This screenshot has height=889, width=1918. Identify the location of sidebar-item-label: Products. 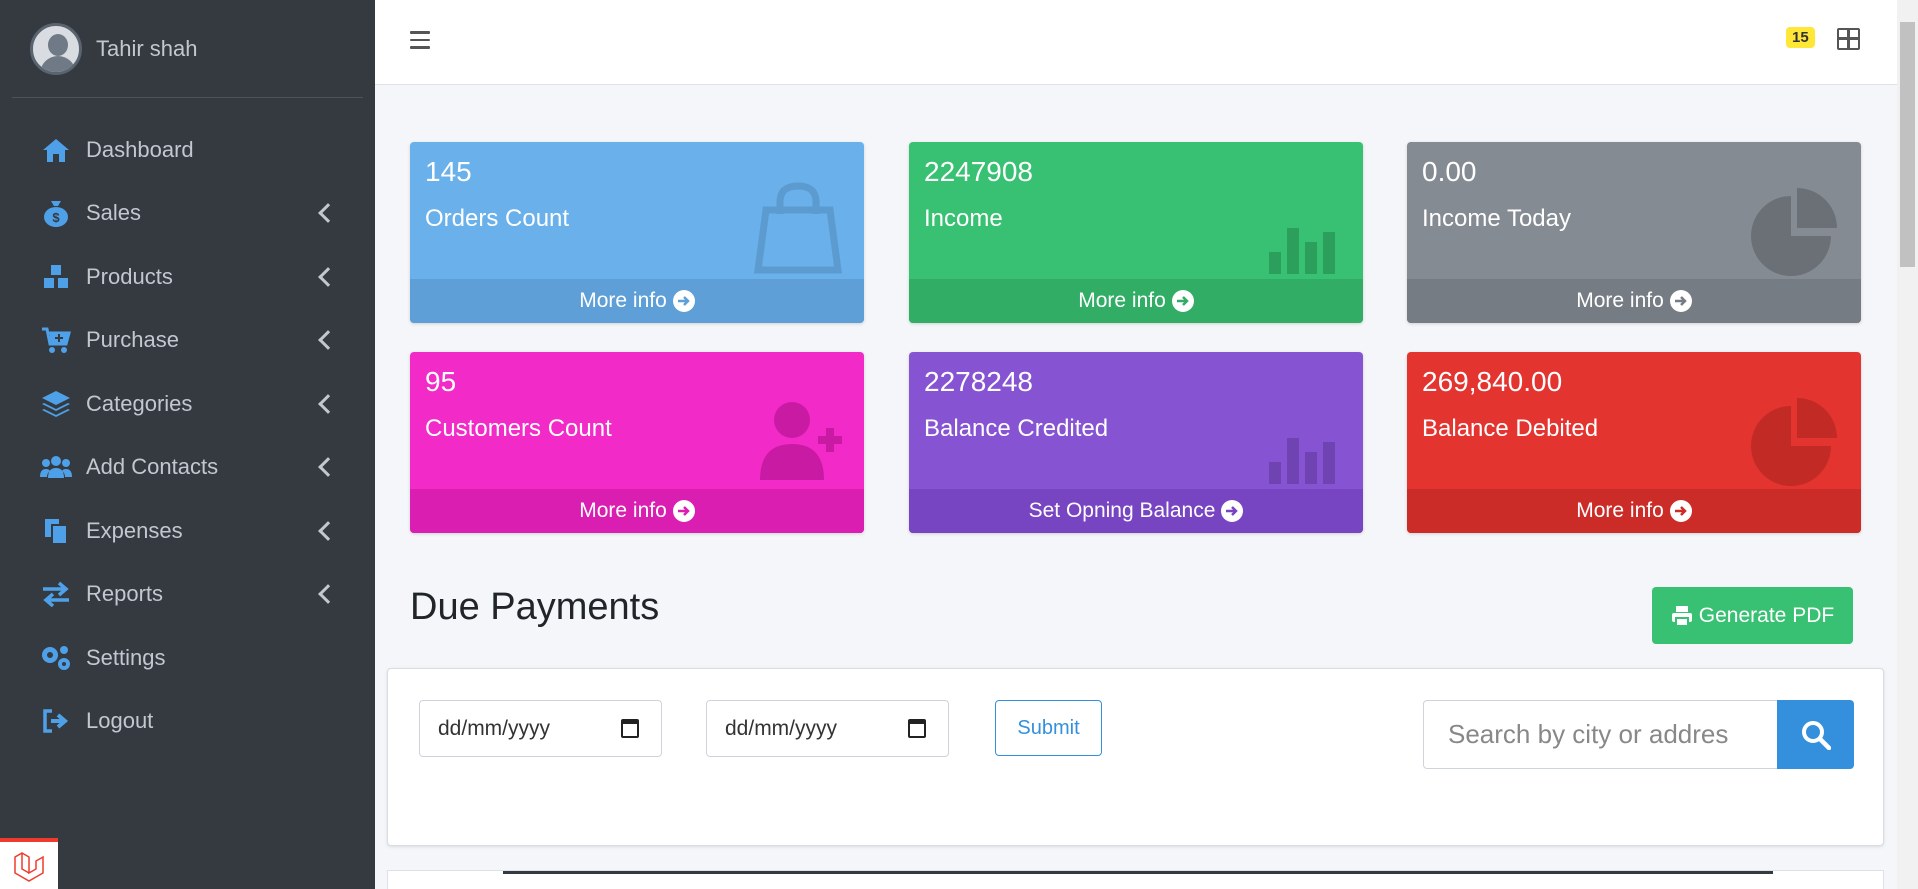
(129, 276).